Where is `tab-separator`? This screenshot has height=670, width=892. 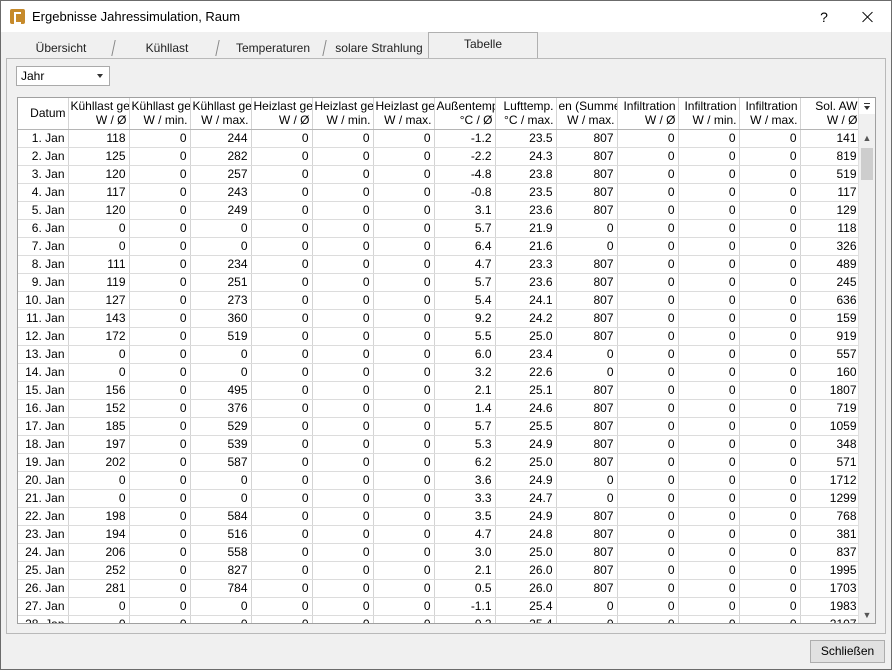
tab-separator is located at coordinates (324, 48).